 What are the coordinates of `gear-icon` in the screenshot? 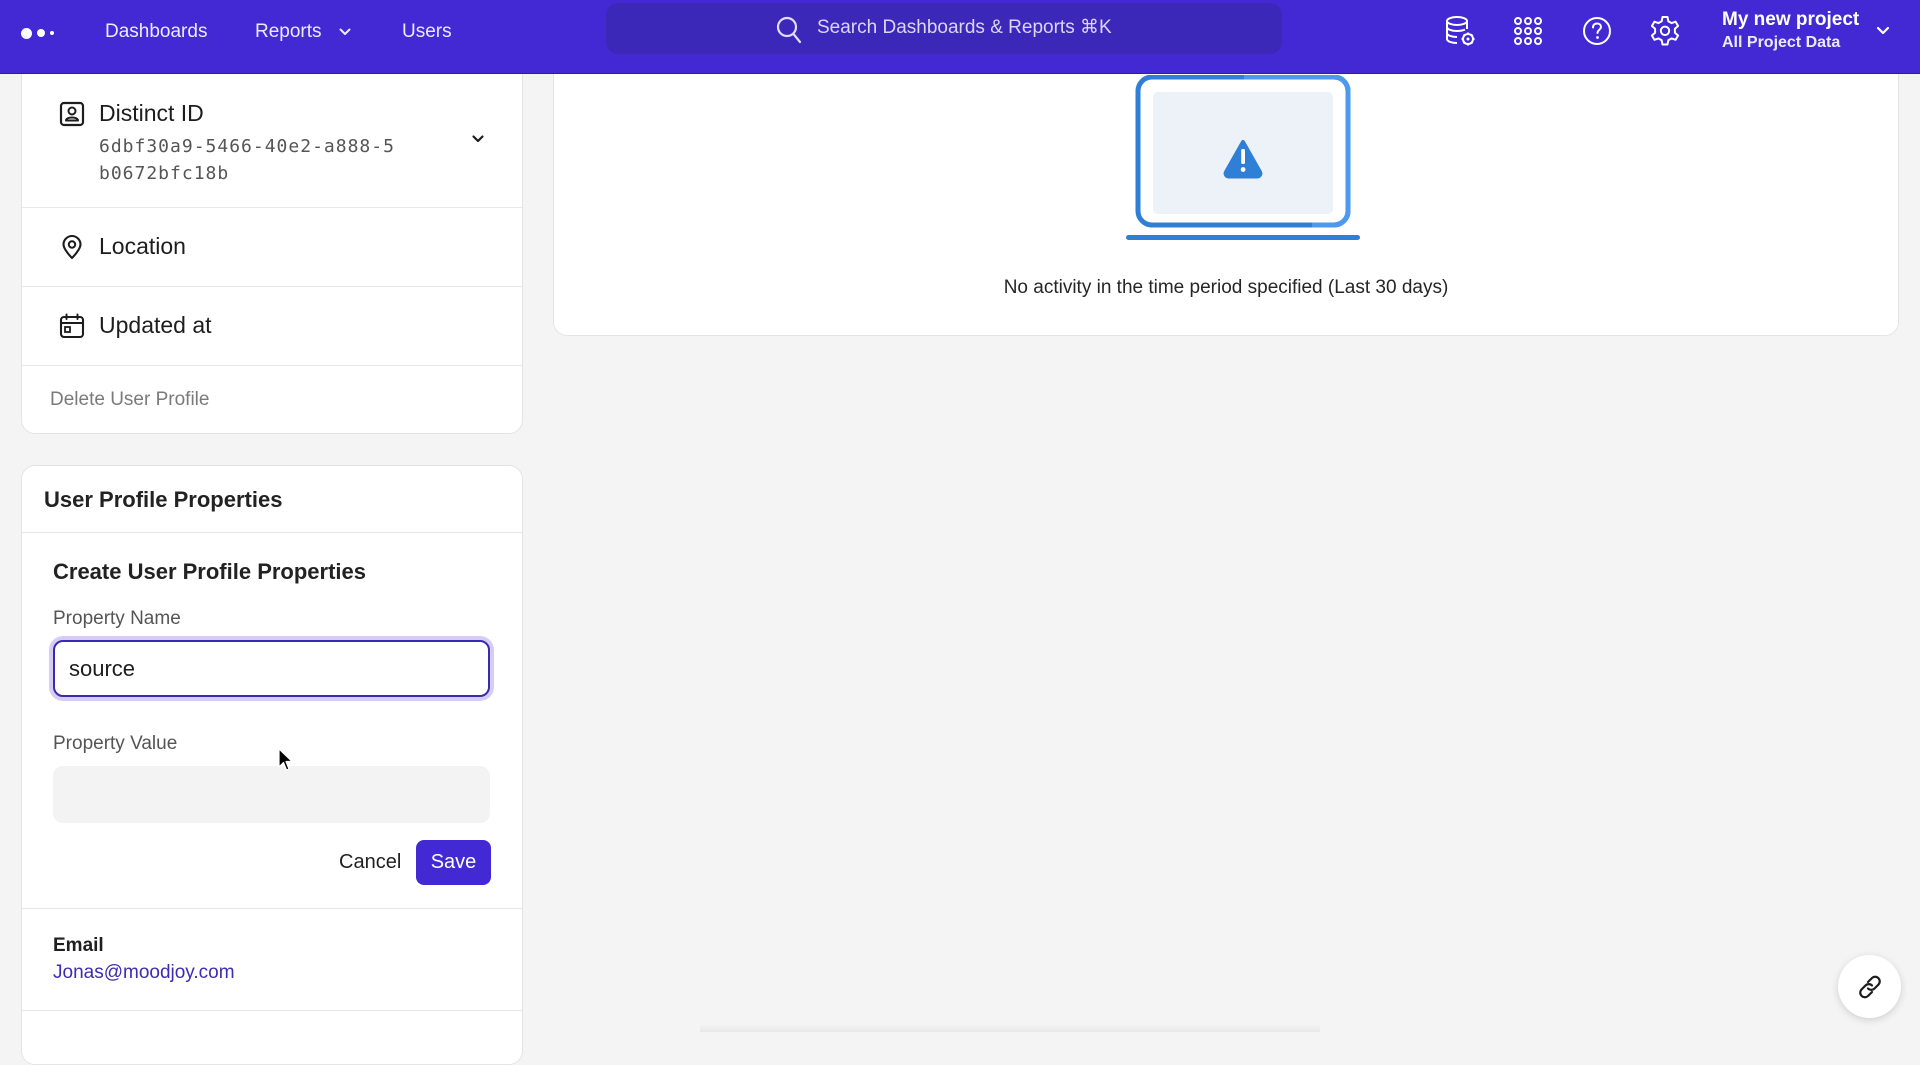 It's located at (1665, 31).